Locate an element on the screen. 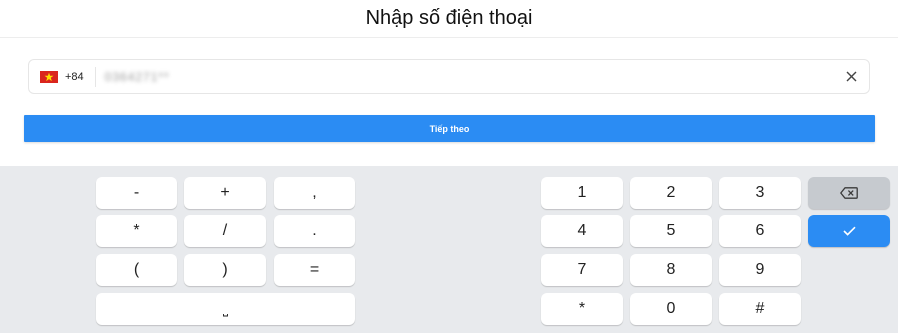 The image size is (898, 333). vietnam-flag-icon is located at coordinates (49, 76).